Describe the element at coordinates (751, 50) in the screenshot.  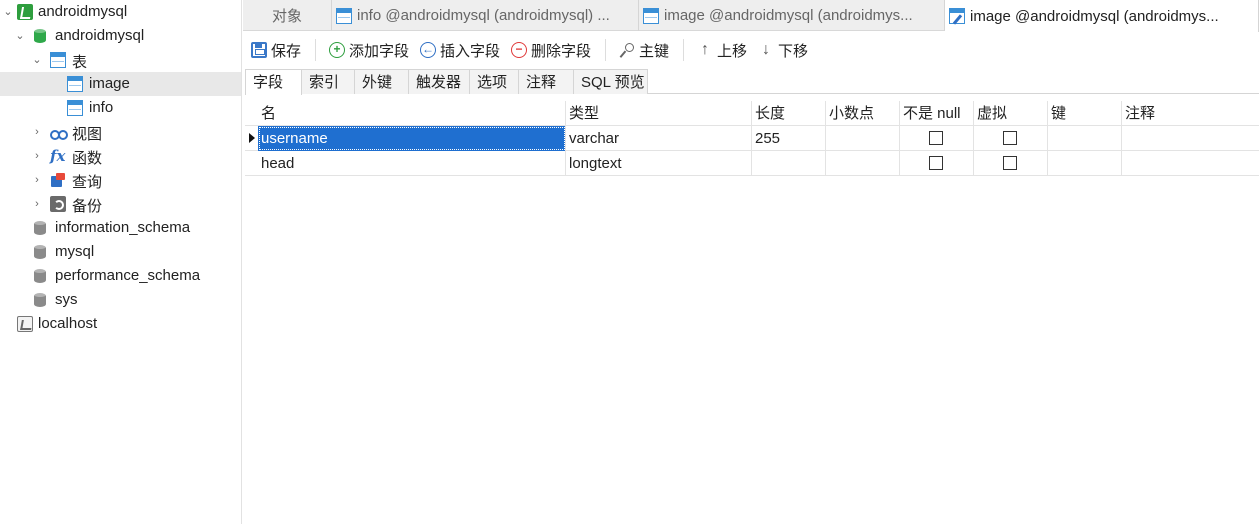
I see `design-toolbar: 保存 + 添加字段 ← 插入字段 − 删除字段 主键 ↑ 上移 ↓ 下移` at that location.